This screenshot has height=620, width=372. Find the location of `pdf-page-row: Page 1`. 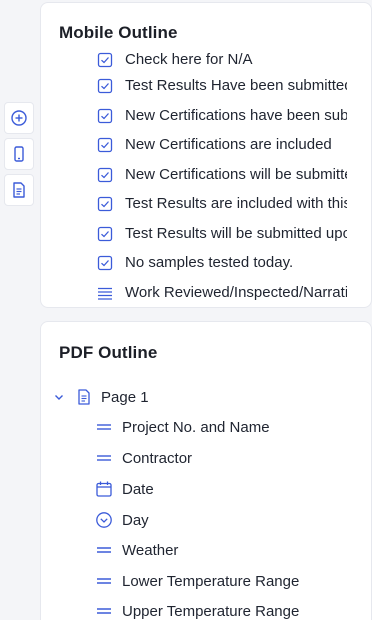

pdf-page-row: Page 1 is located at coordinates (101, 397).